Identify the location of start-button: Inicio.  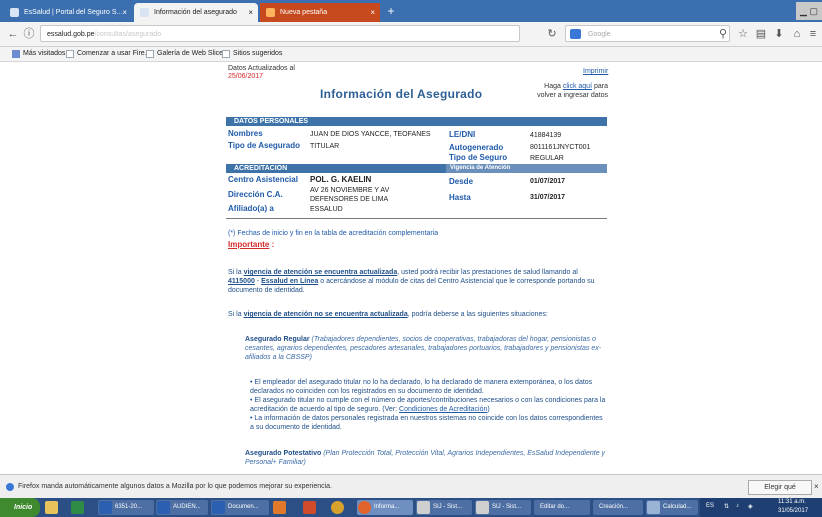
(20, 507).